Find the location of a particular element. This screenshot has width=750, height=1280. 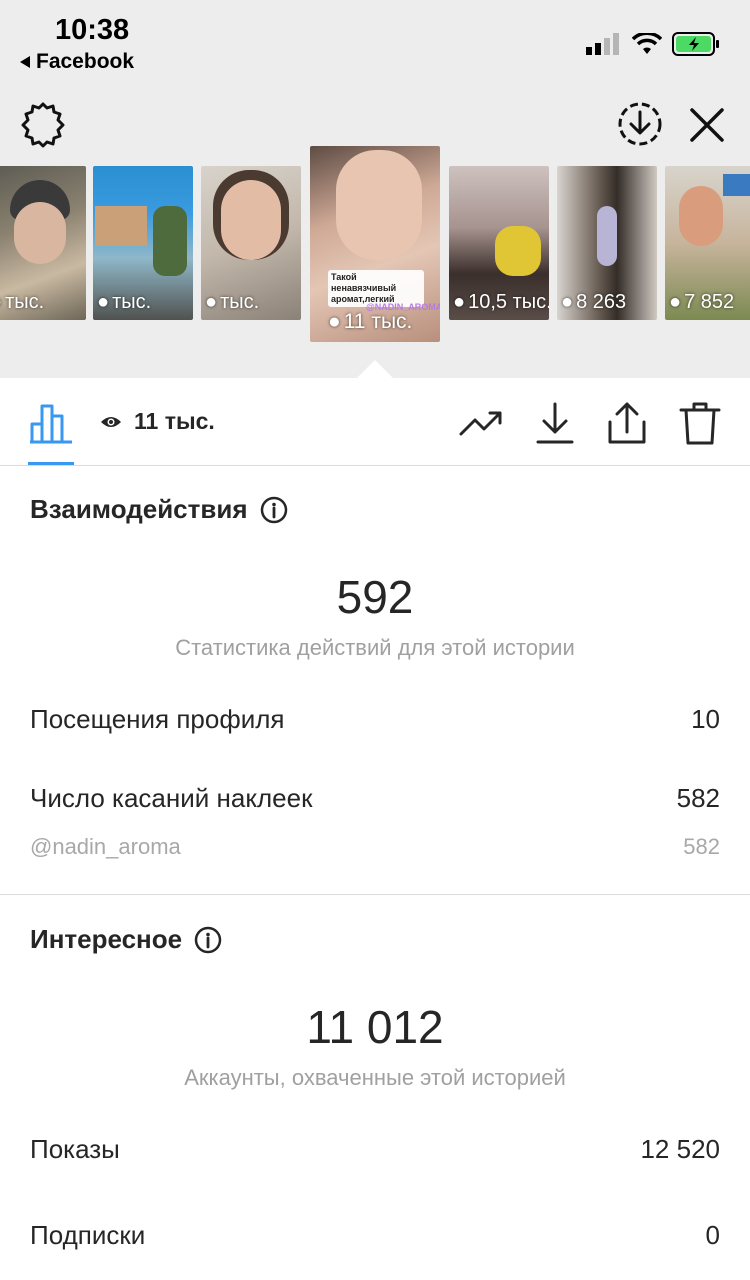

trending-icon is located at coordinates (481, 423).